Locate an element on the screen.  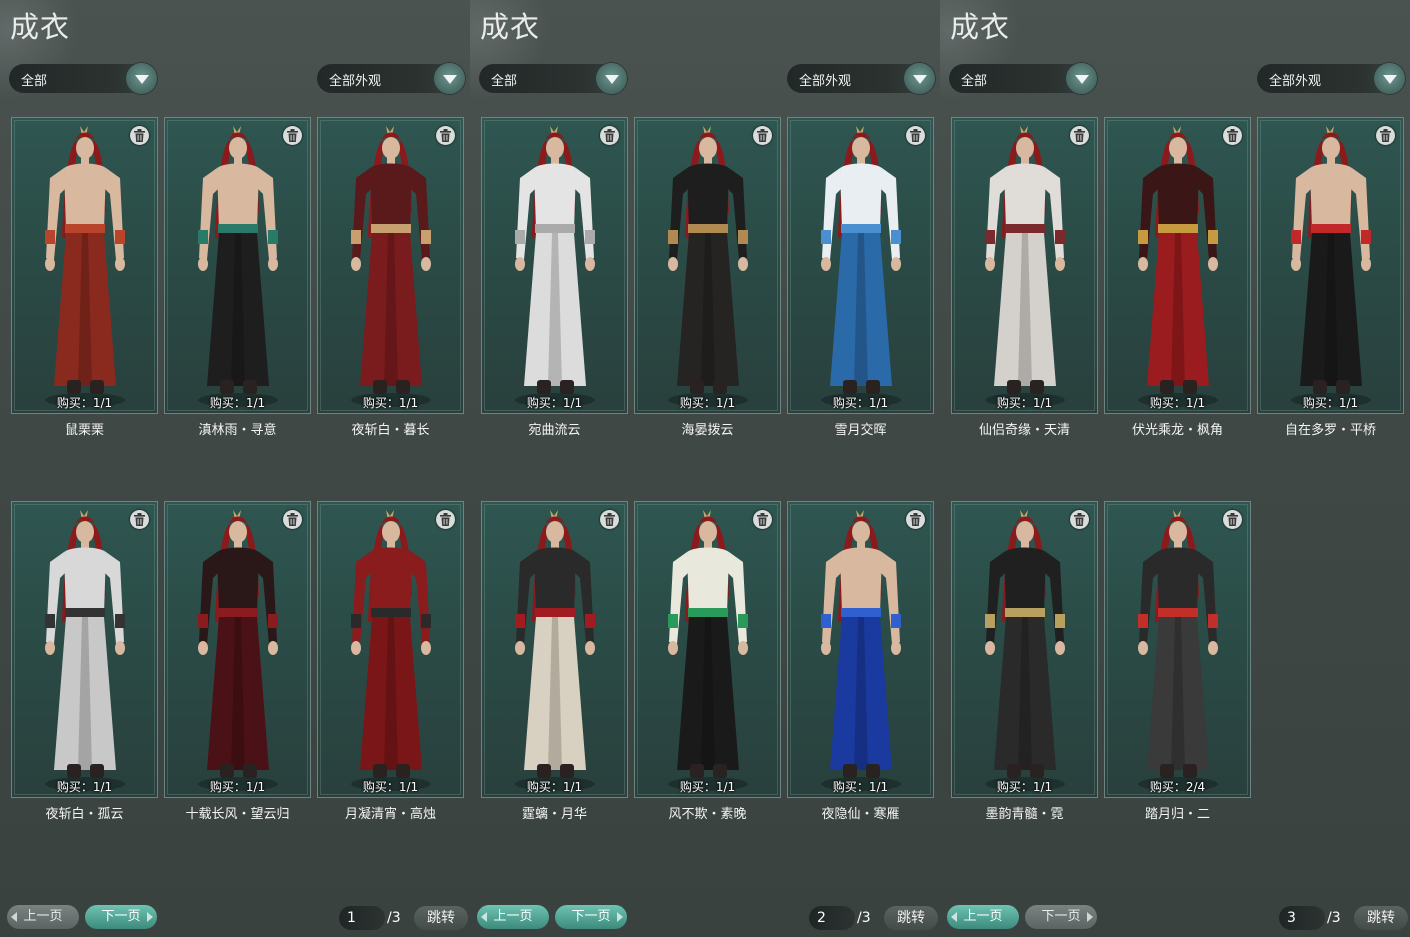
next-page-label: 下一页 is located at coordinates (591, 916).